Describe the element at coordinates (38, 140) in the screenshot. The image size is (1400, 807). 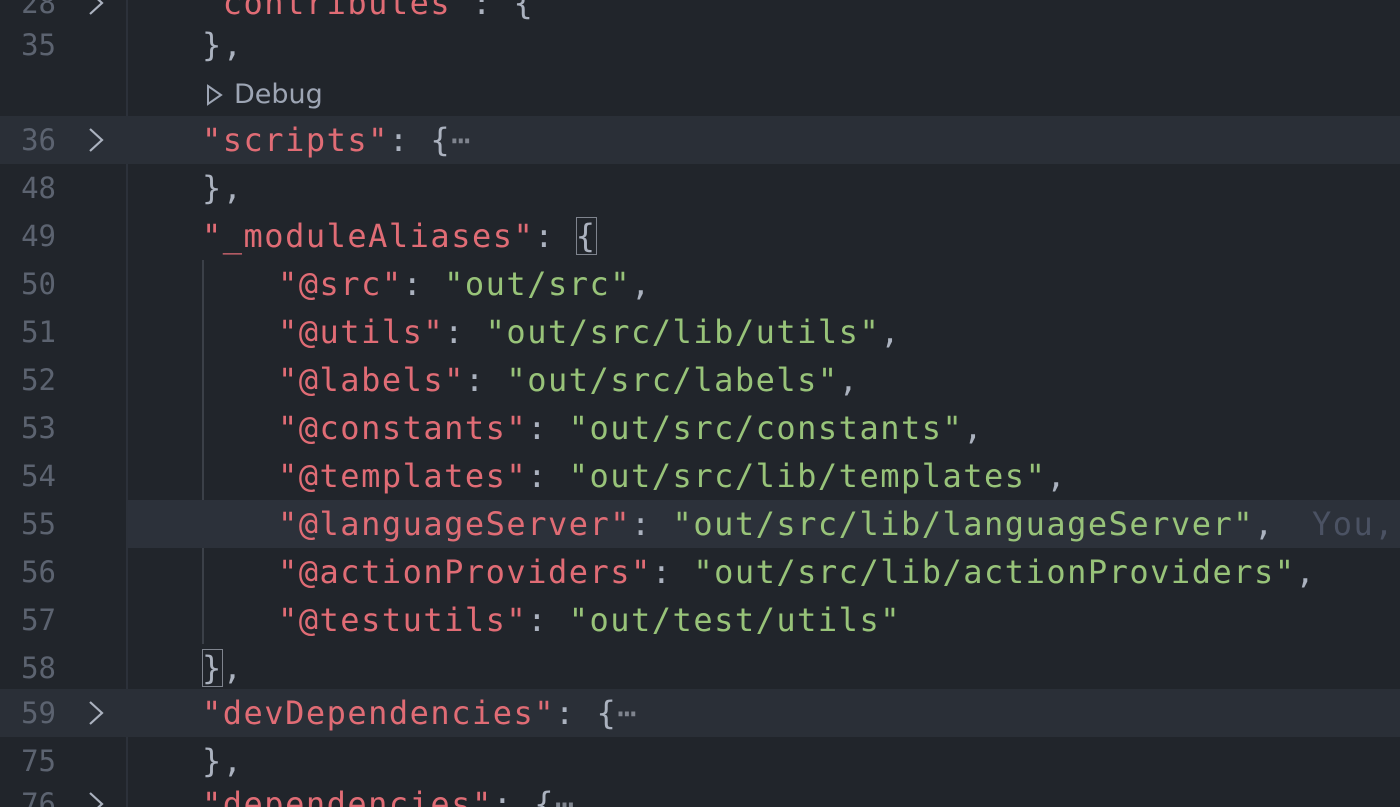
I see `line-number: 36` at that location.